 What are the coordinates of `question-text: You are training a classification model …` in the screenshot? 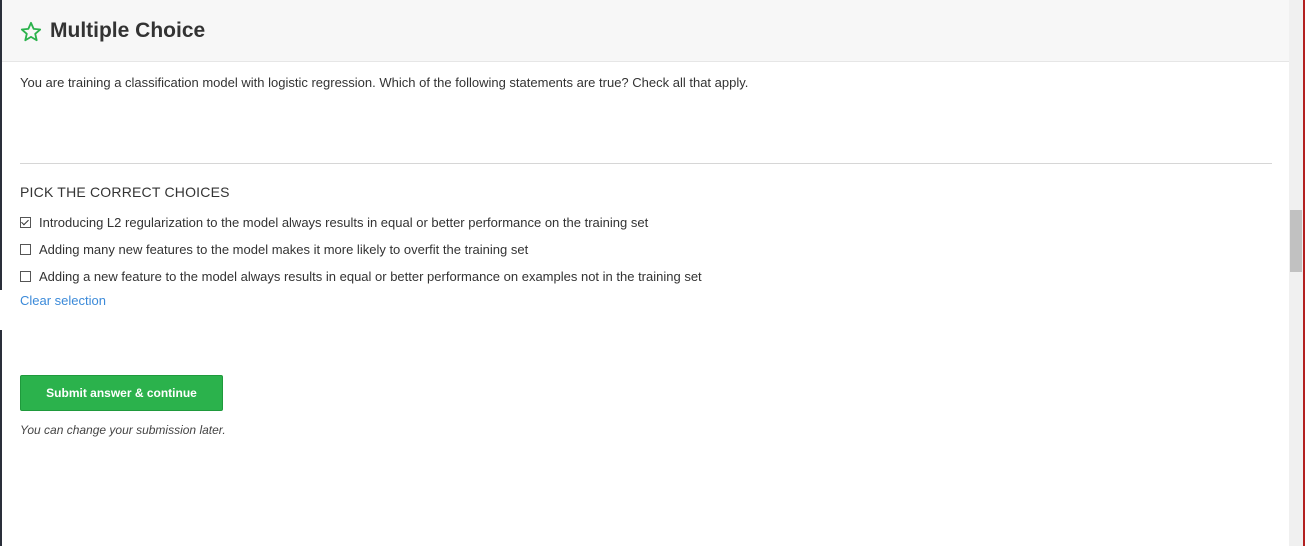 It's located at (384, 82).